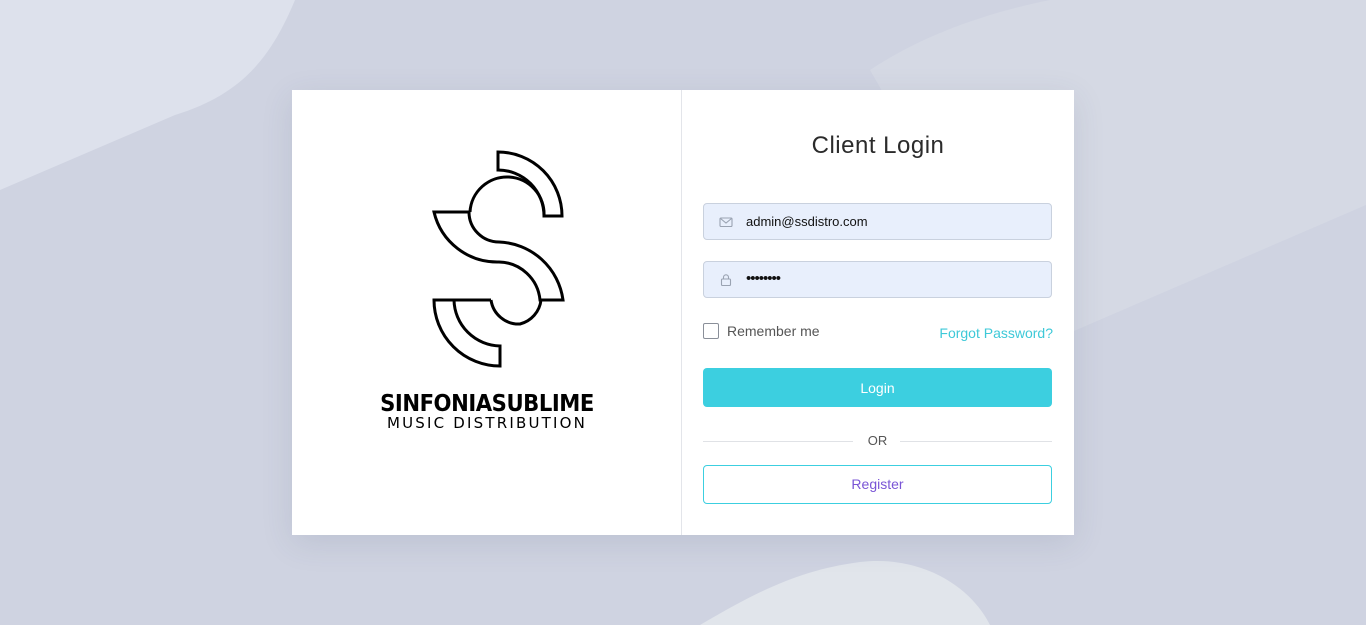 This screenshot has height=625, width=1366. Describe the element at coordinates (711, 331) in the screenshot. I see `remember-checkbox` at that location.